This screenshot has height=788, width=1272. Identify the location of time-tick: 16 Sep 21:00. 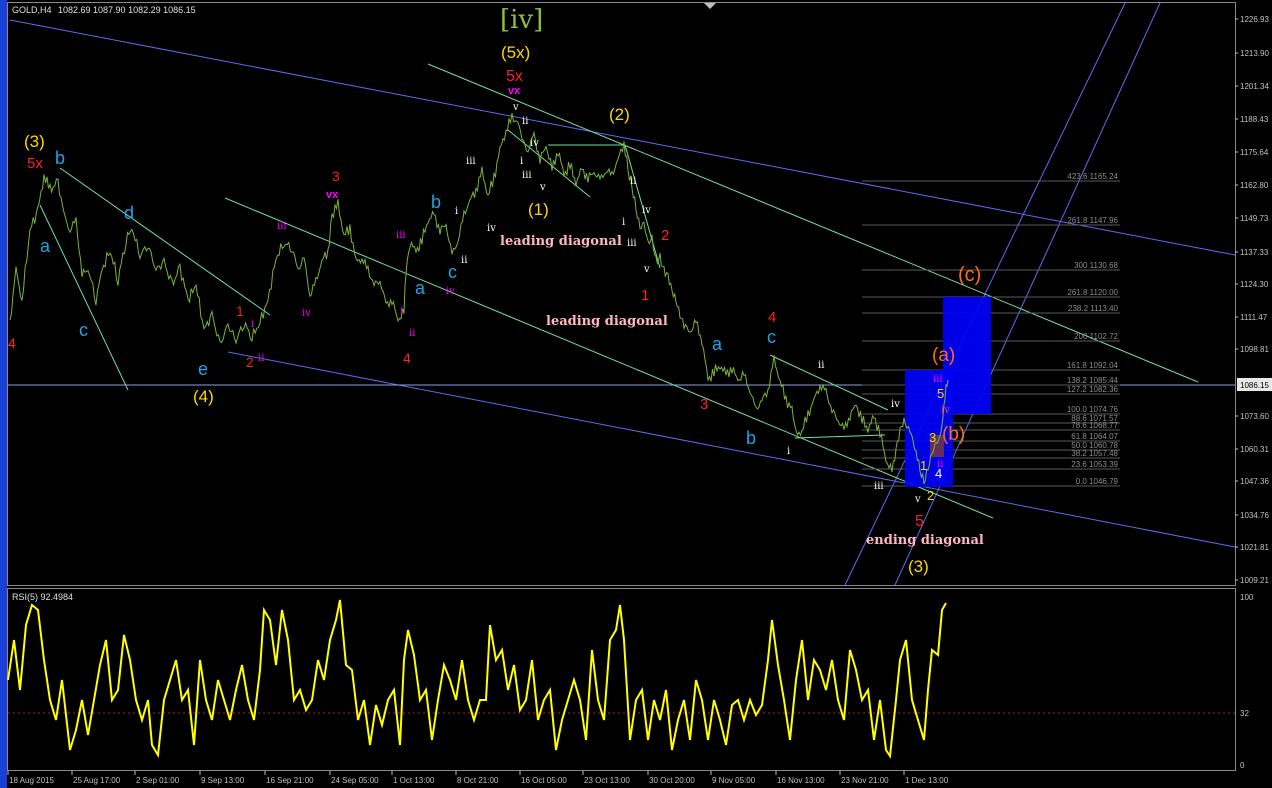
(290, 780).